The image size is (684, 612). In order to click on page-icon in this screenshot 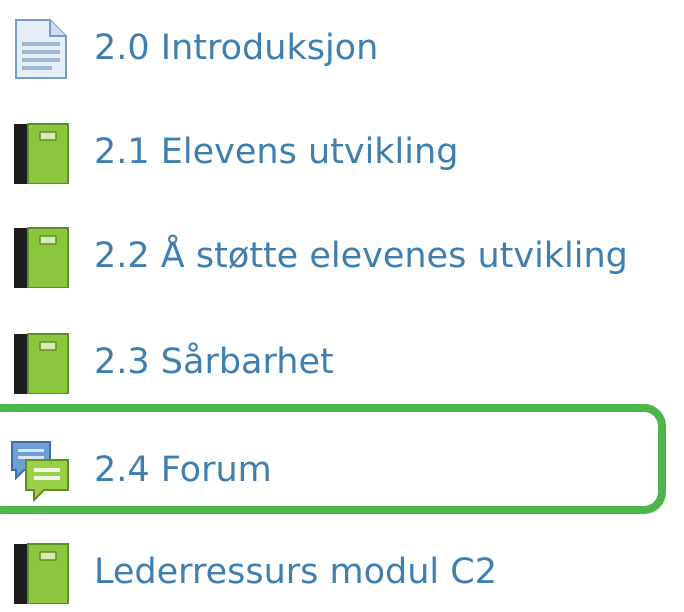, I will do `click(41, 49)`.